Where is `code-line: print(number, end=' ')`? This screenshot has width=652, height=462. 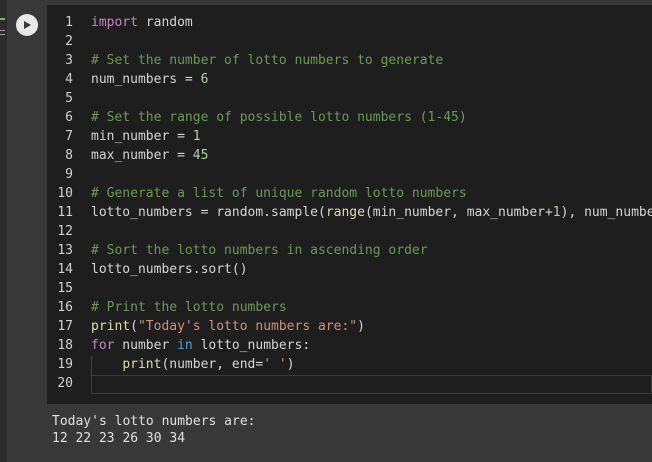
code-line: print(number, end=' ') is located at coordinates (193, 364).